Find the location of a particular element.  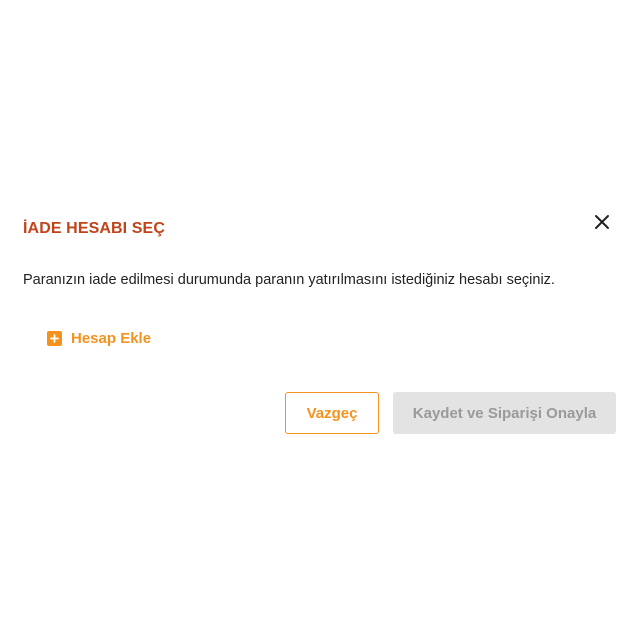

add-account-button: Hesap Ekle is located at coordinates (99, 338).